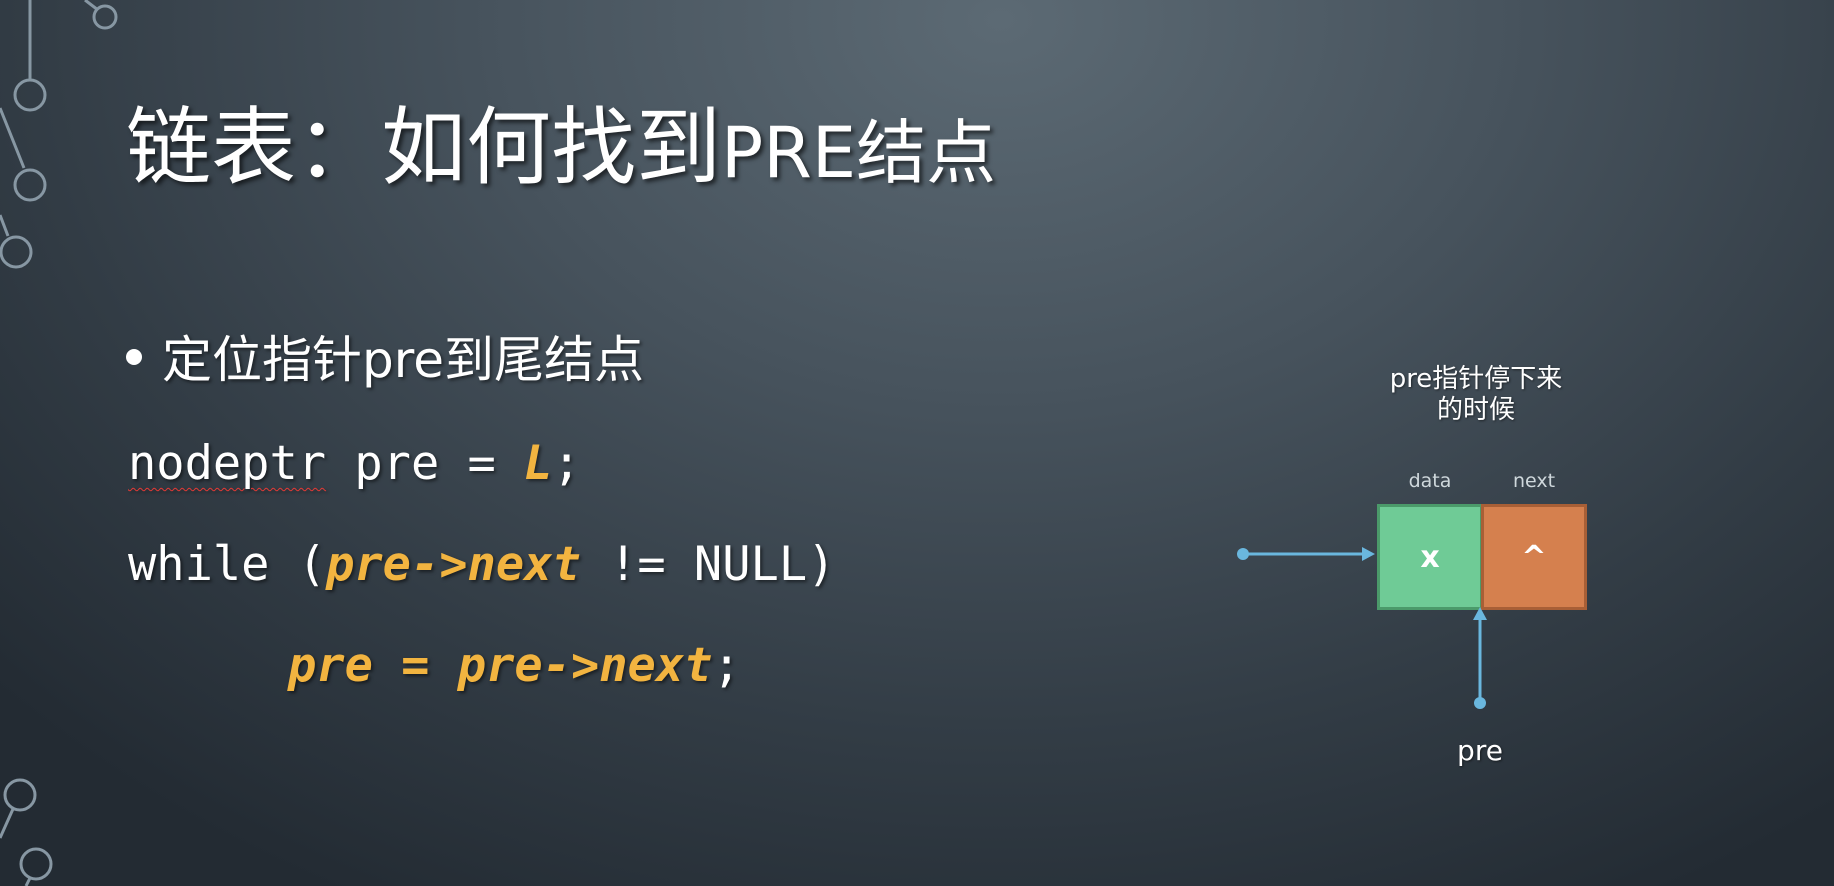  I want to click on incoming-arrow, so click(1306, 554).